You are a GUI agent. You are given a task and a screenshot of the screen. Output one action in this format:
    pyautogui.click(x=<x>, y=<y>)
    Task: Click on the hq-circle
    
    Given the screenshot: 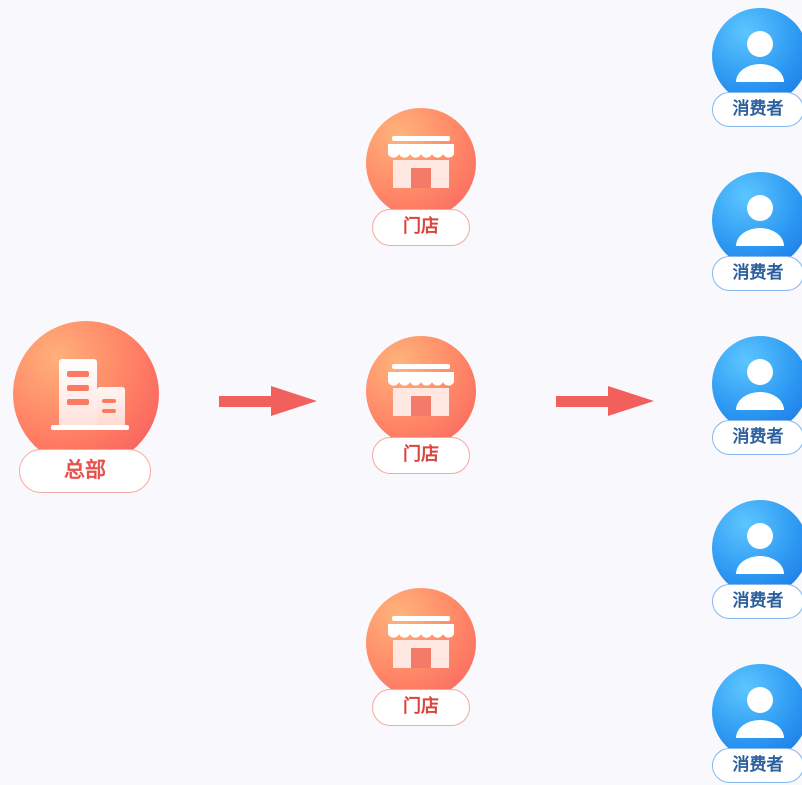 What is the action you would take?
    pyautogui.click(x=86, y=394)
    